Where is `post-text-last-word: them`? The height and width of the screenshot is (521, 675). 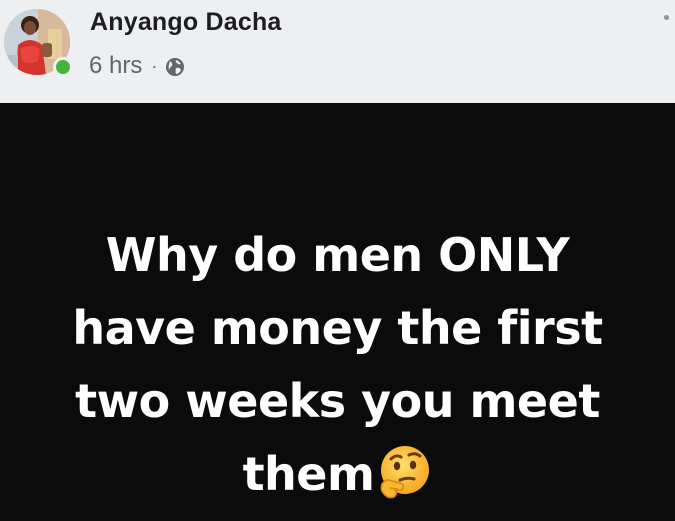
post-text-last-word: them is located at coordinates (308, 474).